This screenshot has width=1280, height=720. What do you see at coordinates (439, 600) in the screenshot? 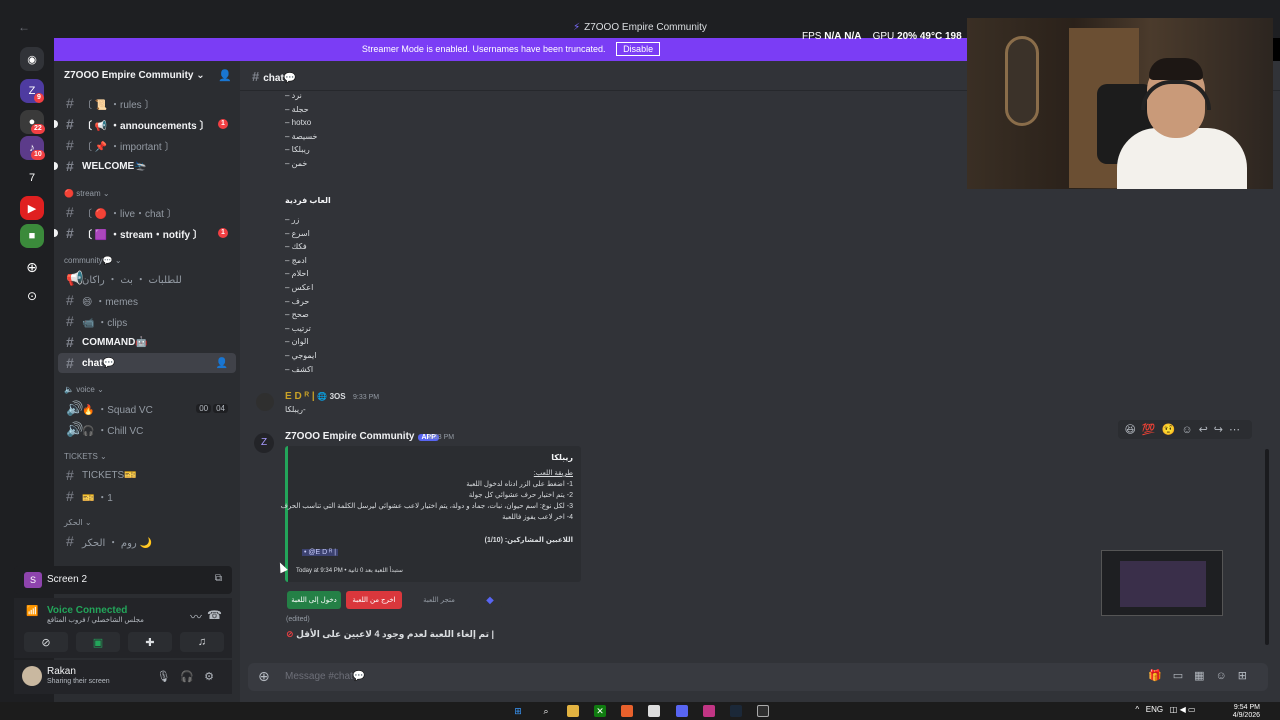
I see `game-store-button: متجر اللعبة` at bounding box center [439, 600].